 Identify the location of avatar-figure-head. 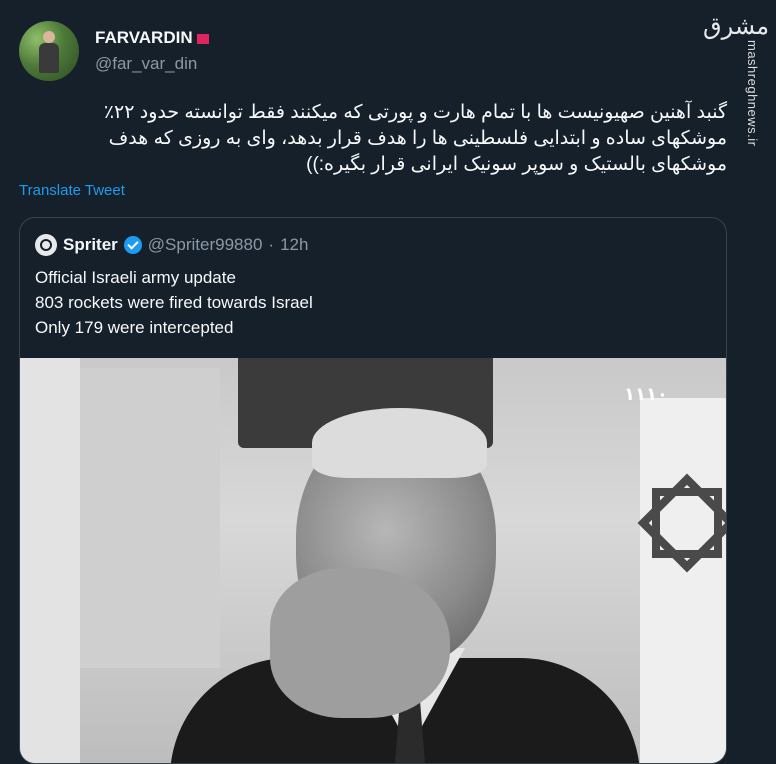
(49, 37).